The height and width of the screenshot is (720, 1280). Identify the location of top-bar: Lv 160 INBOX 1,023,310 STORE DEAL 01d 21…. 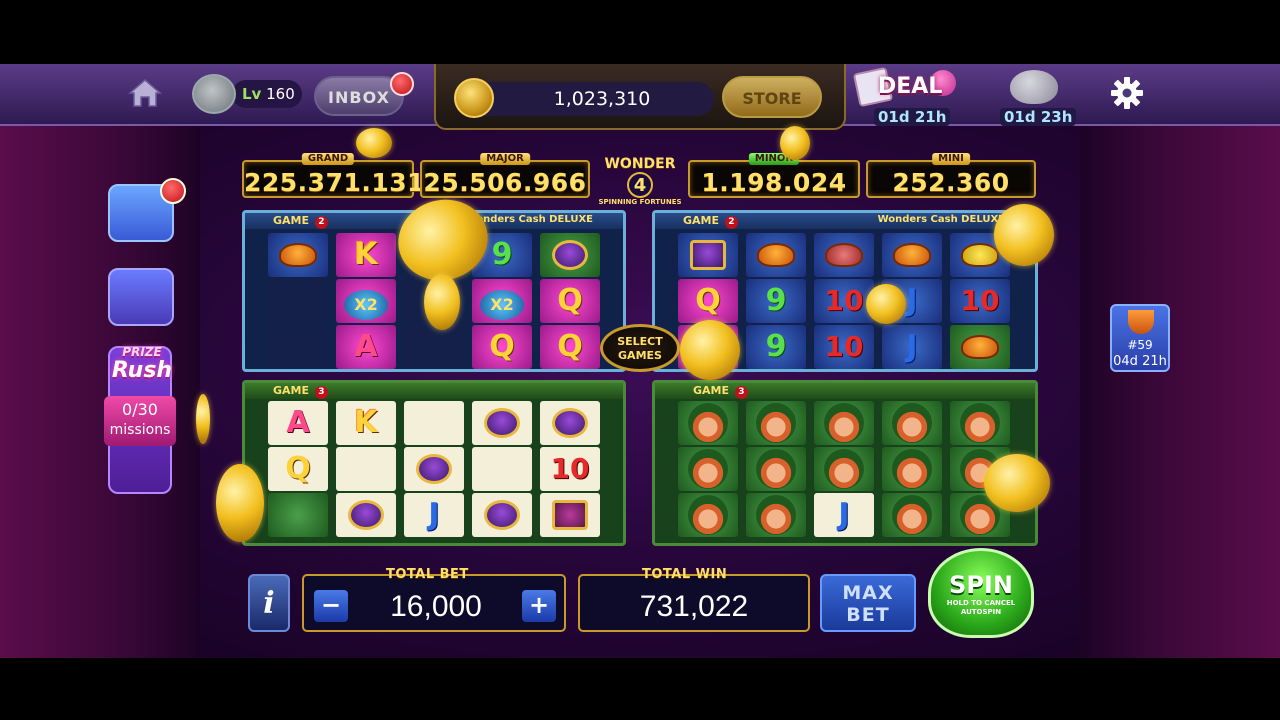
(640, 97).